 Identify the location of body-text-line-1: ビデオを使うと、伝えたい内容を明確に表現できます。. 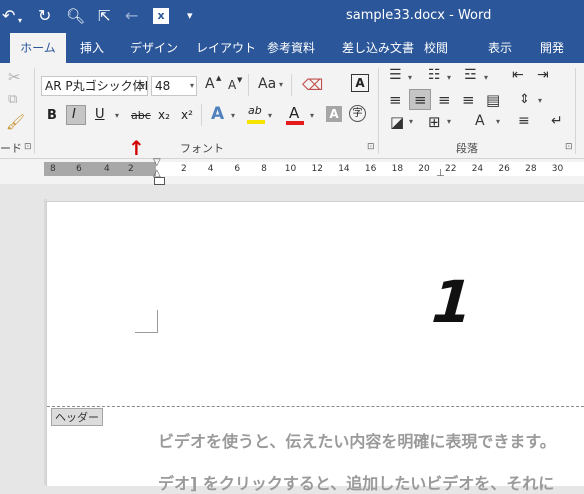
(357, 440).